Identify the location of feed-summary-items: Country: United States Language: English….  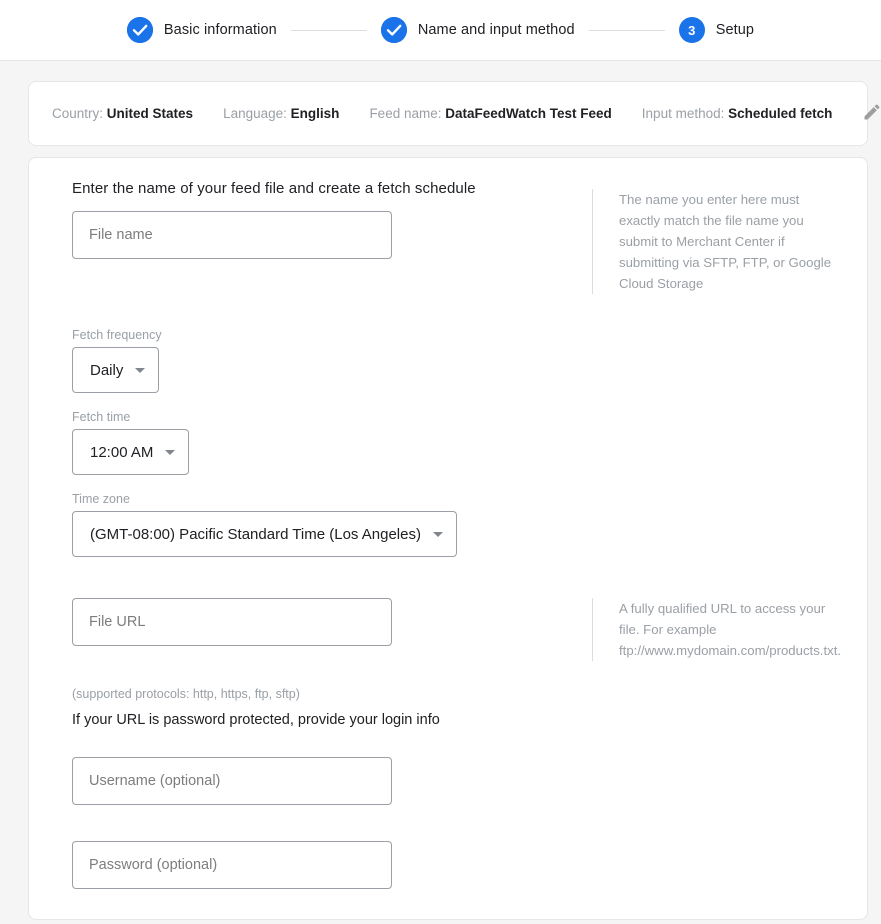
(457, 113).